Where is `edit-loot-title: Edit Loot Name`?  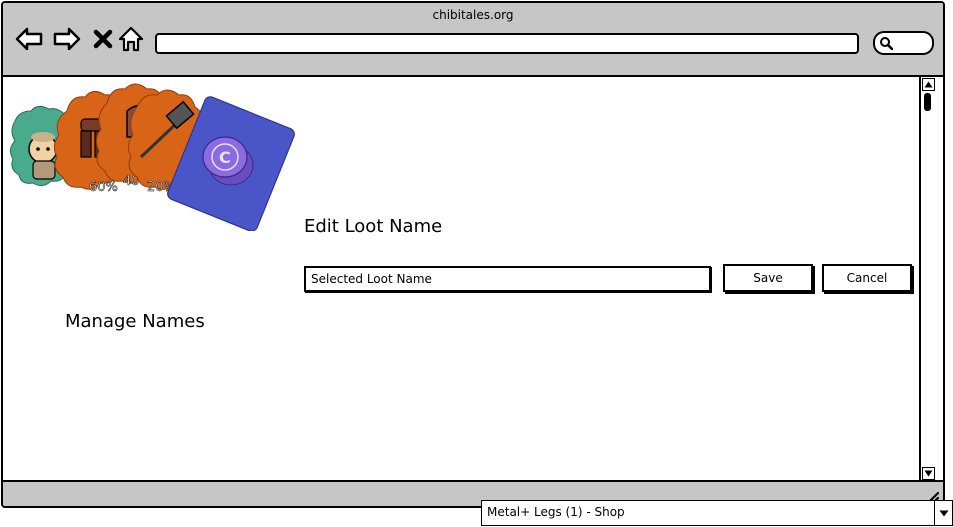
edit-loot-title: Edit Loot Name is located at coordinates (373, 226).